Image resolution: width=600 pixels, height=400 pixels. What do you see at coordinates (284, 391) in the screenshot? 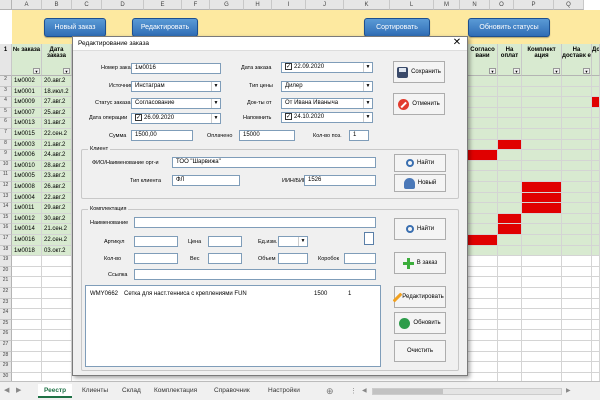
I see `tab-settings: Настройки` at bounding box center [284, 391].